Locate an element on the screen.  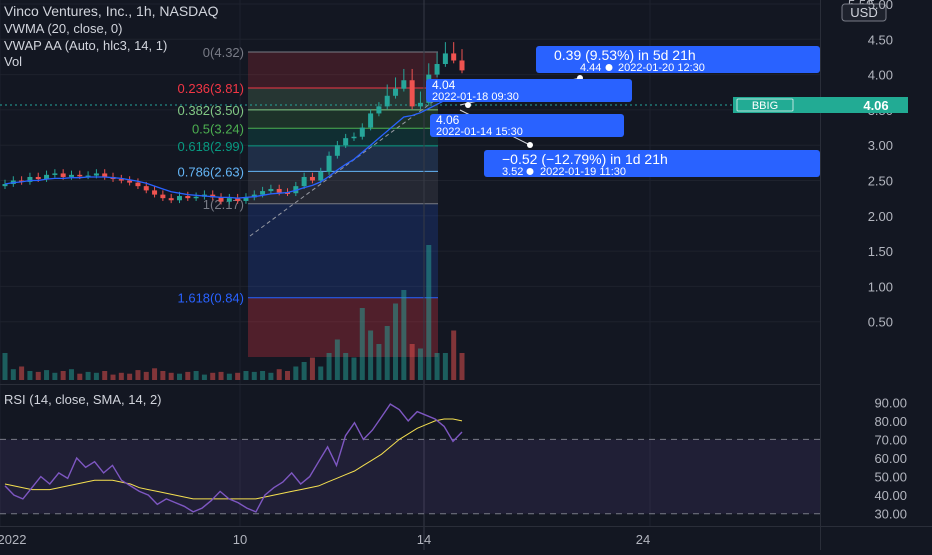
callout-high-label: 4.04 2022-01-18 09:30 is located at coordinates (529, 90).